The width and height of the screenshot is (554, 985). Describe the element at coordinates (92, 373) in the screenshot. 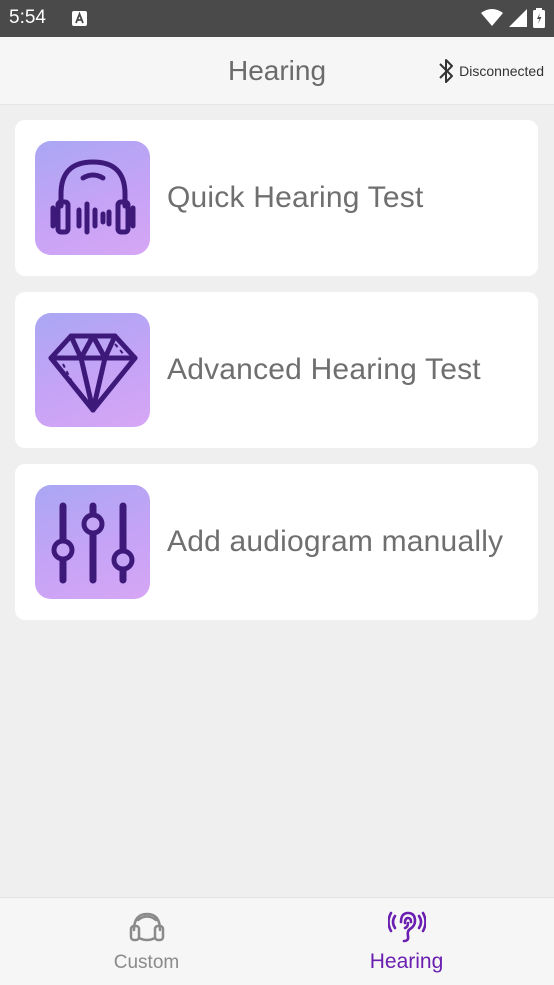

I see `diamond-icon` at that location.